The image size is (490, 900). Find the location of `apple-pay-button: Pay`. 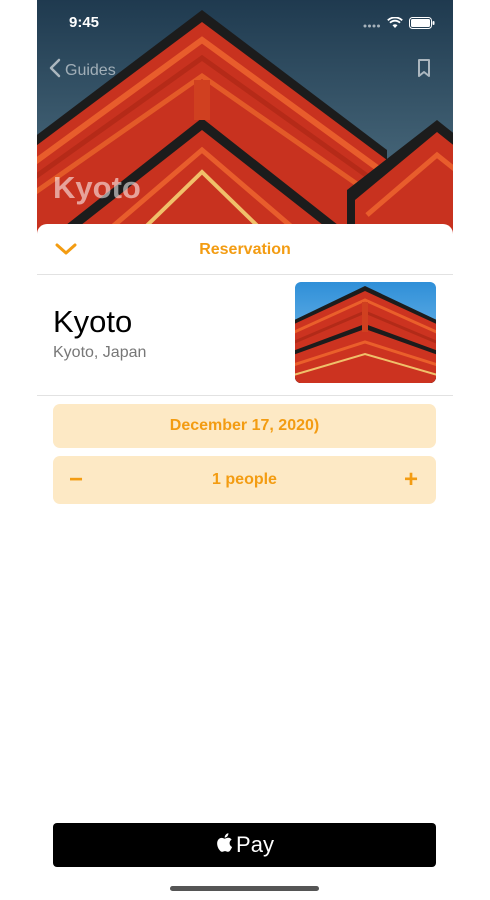

apple-pay-button: Pay is located at coordinates (244, 845).